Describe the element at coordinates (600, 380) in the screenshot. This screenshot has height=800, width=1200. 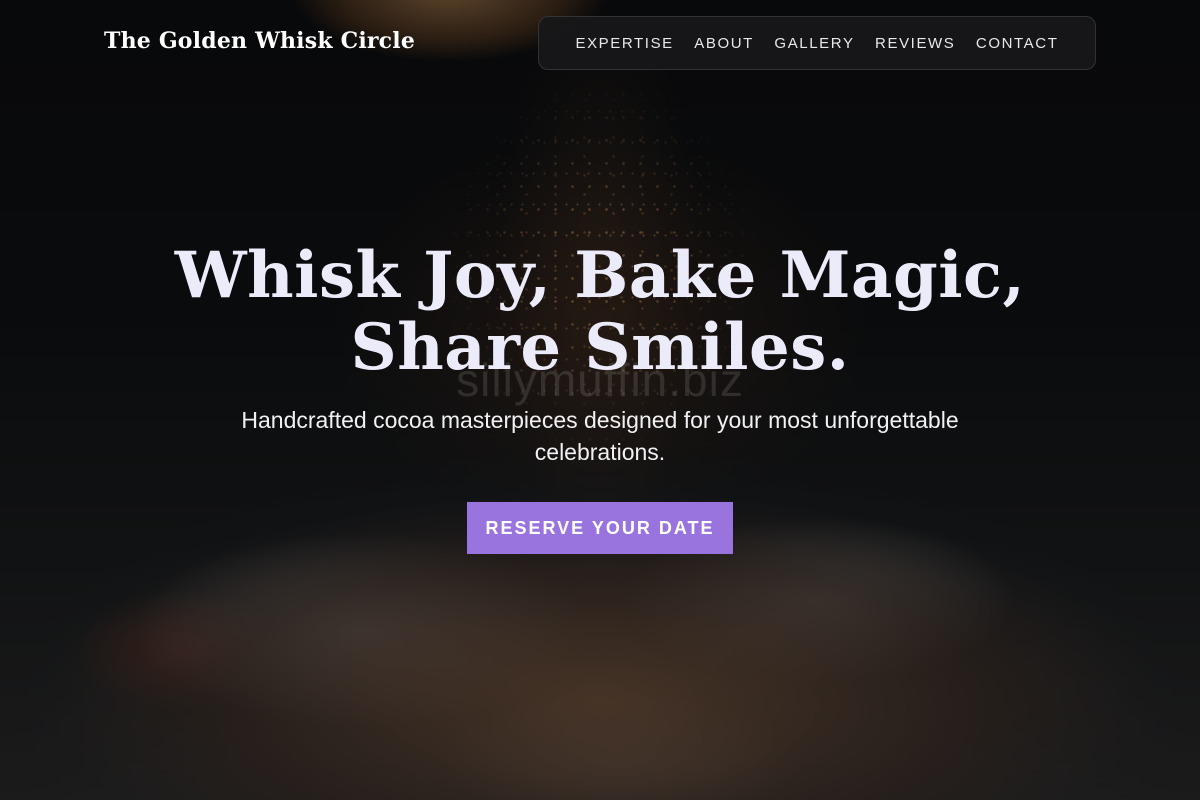
I see `watermark: sillymuffin.biz` at that location.